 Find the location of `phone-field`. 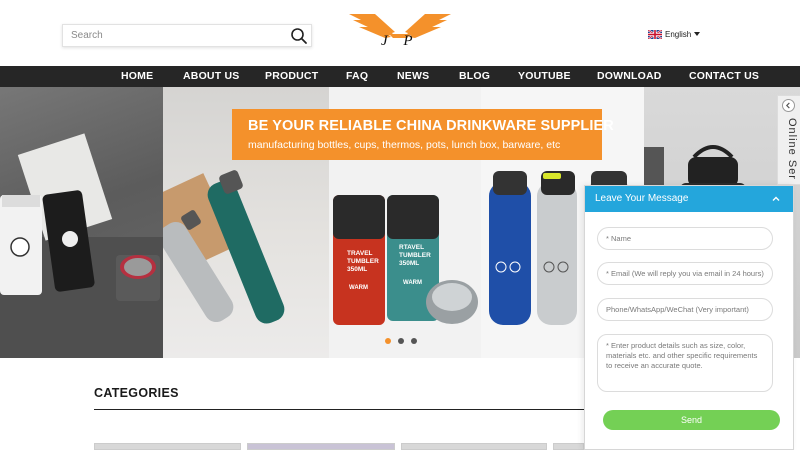

phone-field is located at coordinates (685, 309).